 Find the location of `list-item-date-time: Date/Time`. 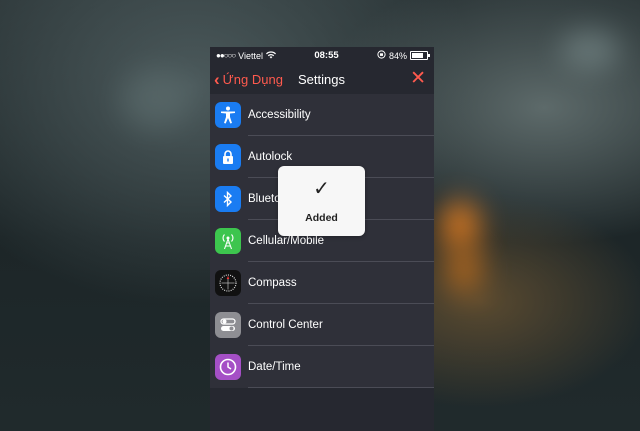

list-item-date-time: Date/Time is located at coordinates (322, 367).